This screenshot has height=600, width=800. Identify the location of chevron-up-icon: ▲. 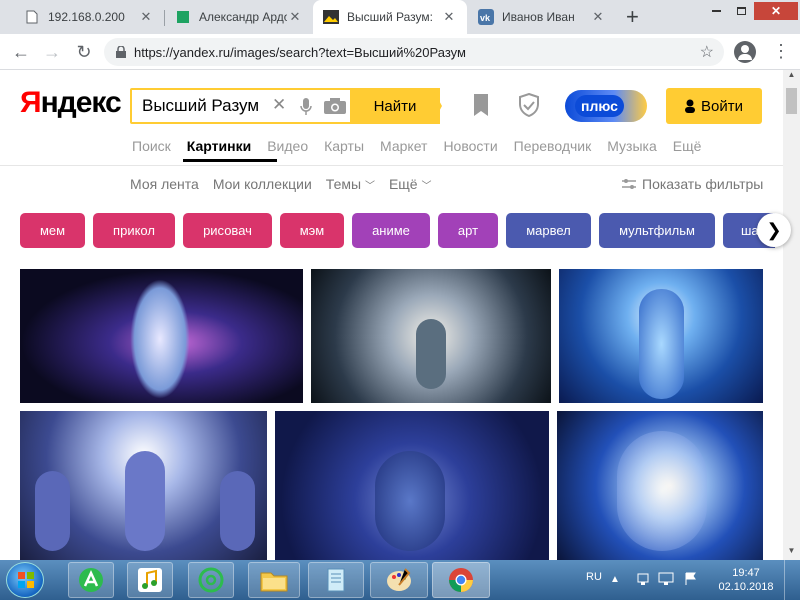
(615, 579).